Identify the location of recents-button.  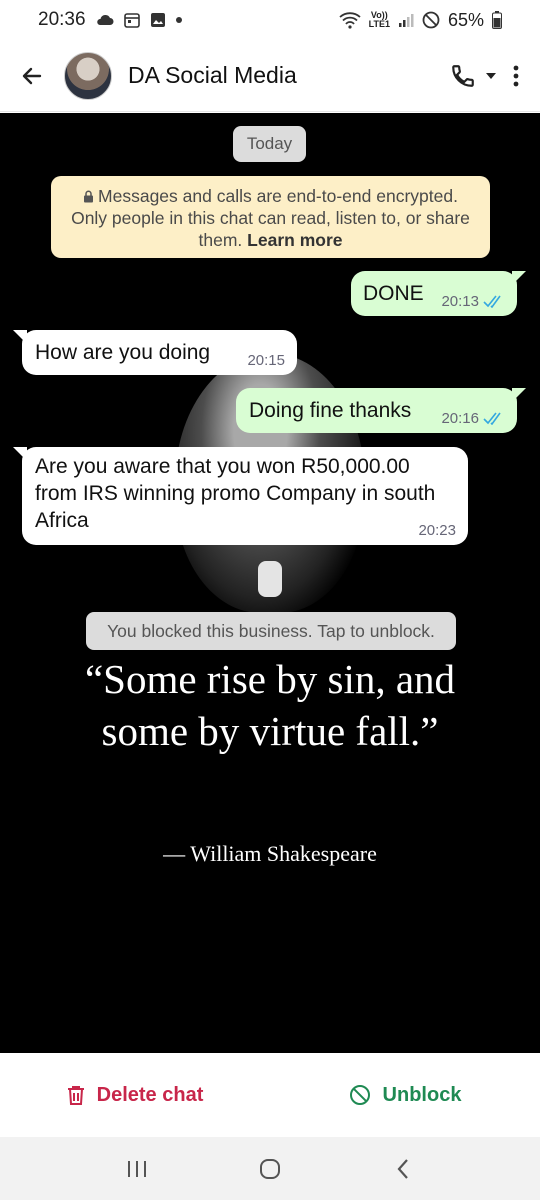
(137, 1169).